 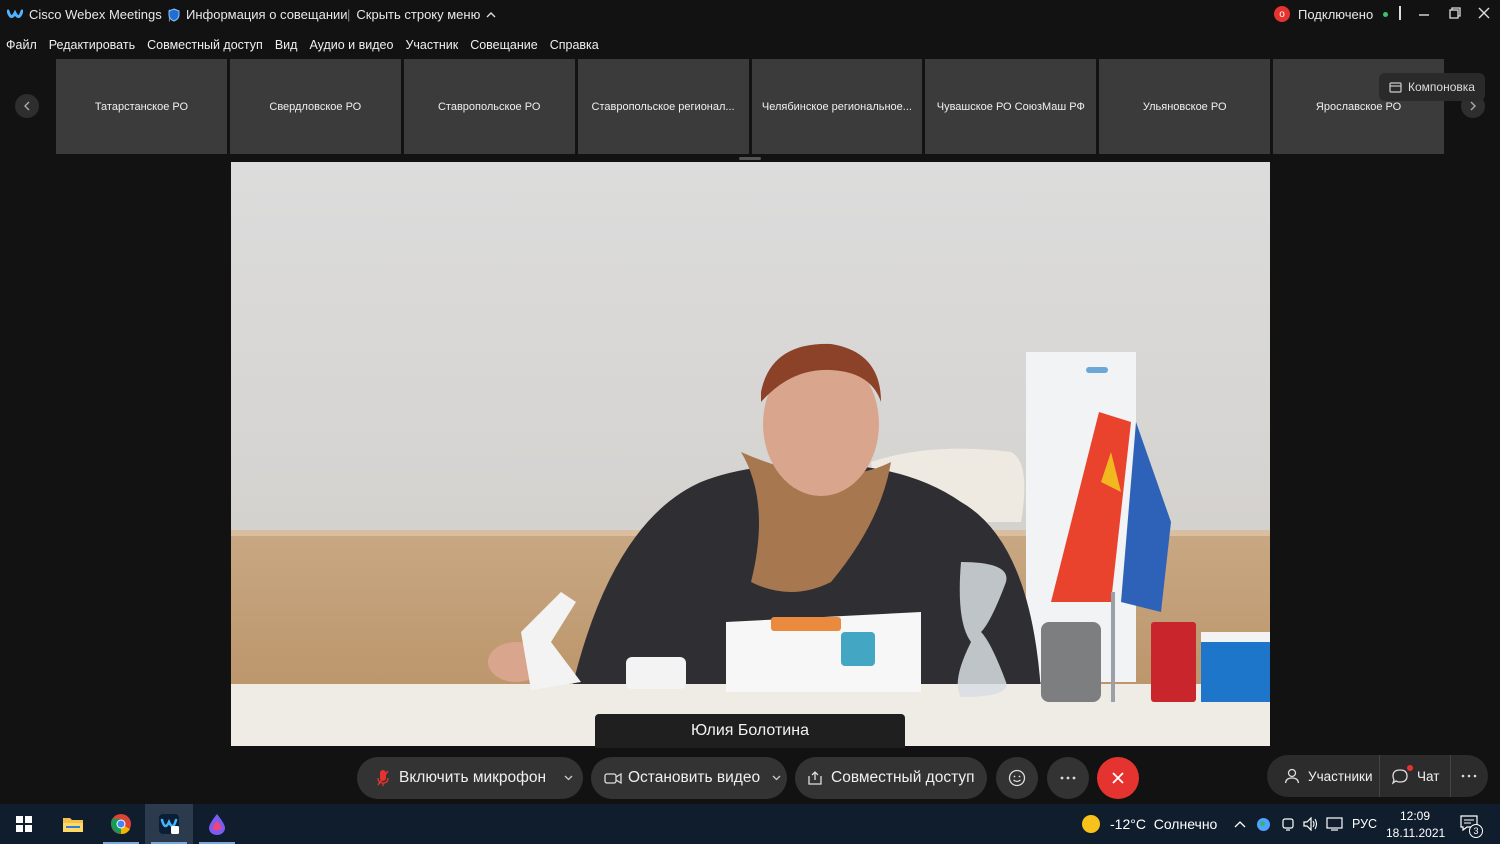 I want to click on filmstrip-prev-button, so click(x=27, y=106).